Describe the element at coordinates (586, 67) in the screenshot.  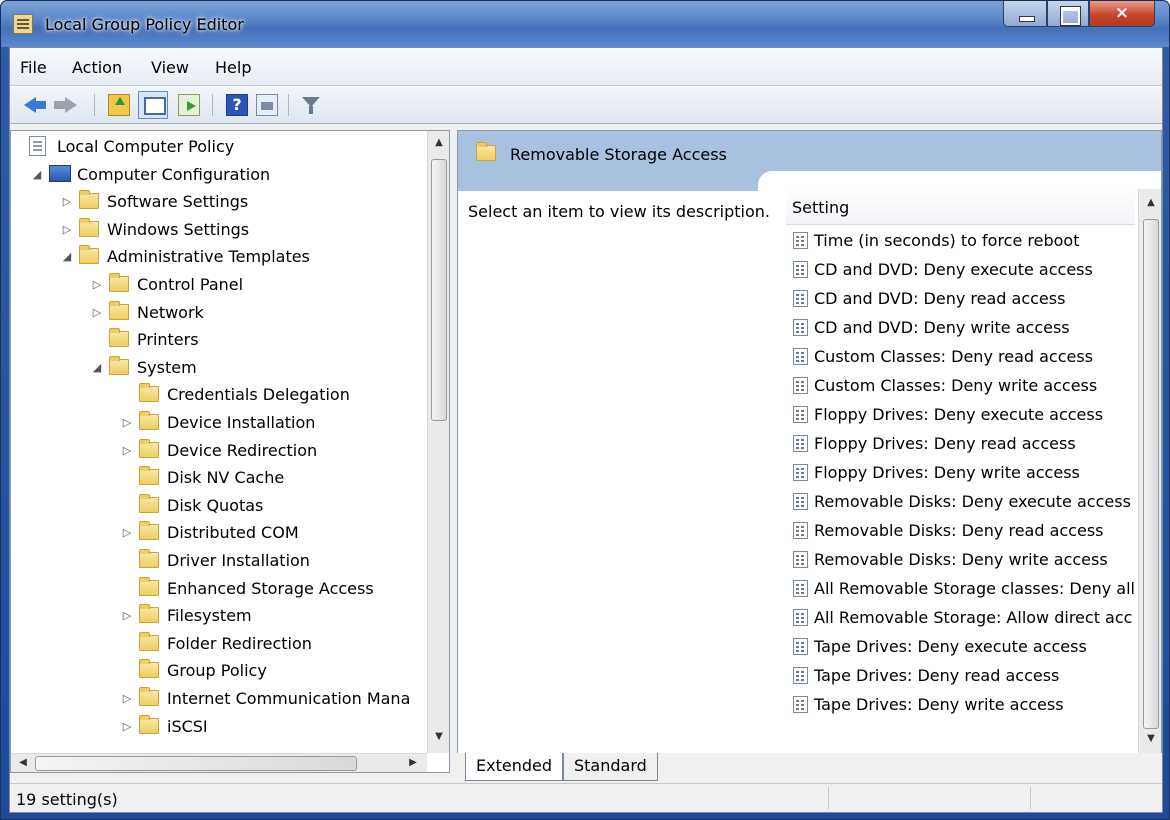
I see `menu-bar: File Action View Help` at that location.